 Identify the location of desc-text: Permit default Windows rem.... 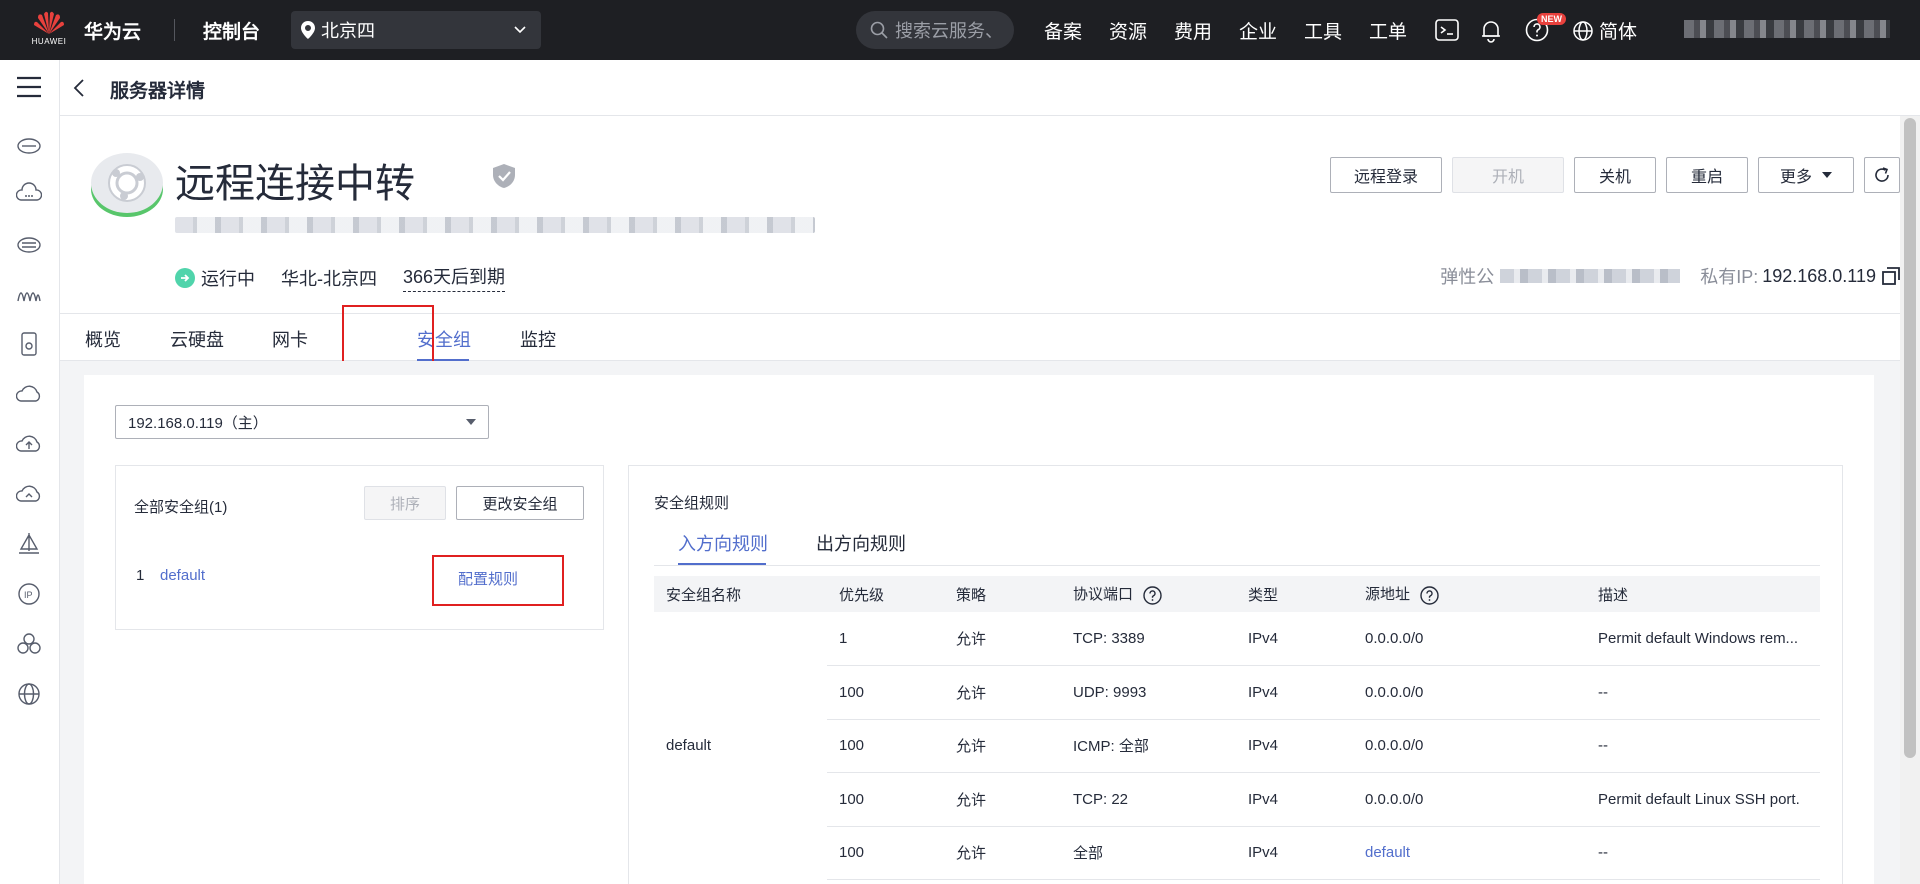
(1698, 639).